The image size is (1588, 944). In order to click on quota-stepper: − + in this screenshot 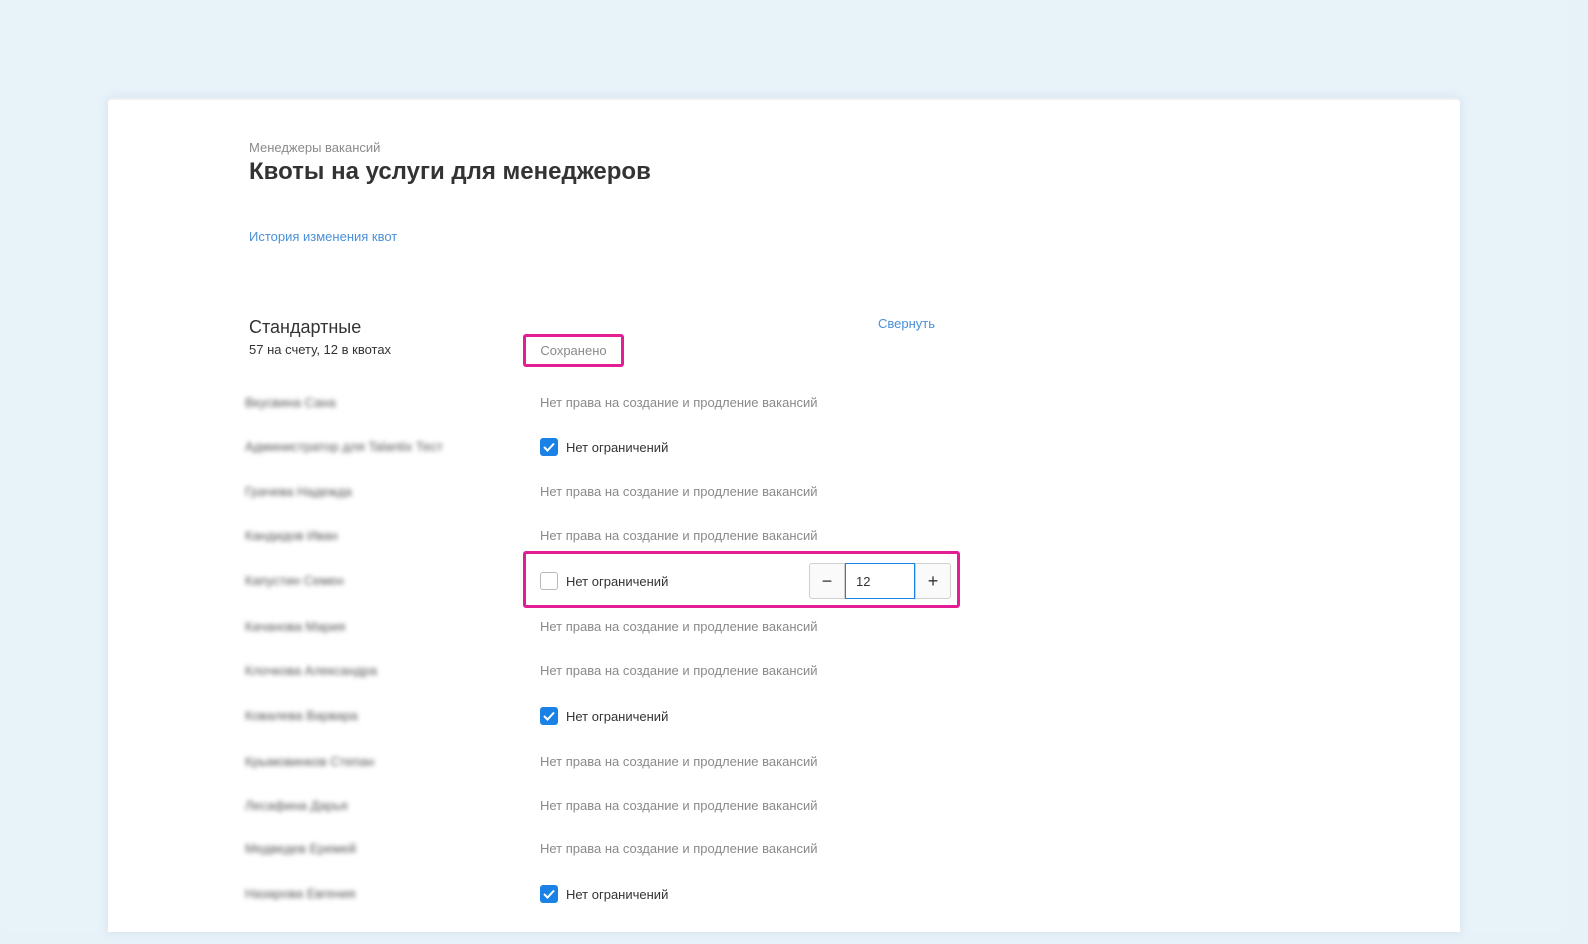, I will do `click(880, 581)`.